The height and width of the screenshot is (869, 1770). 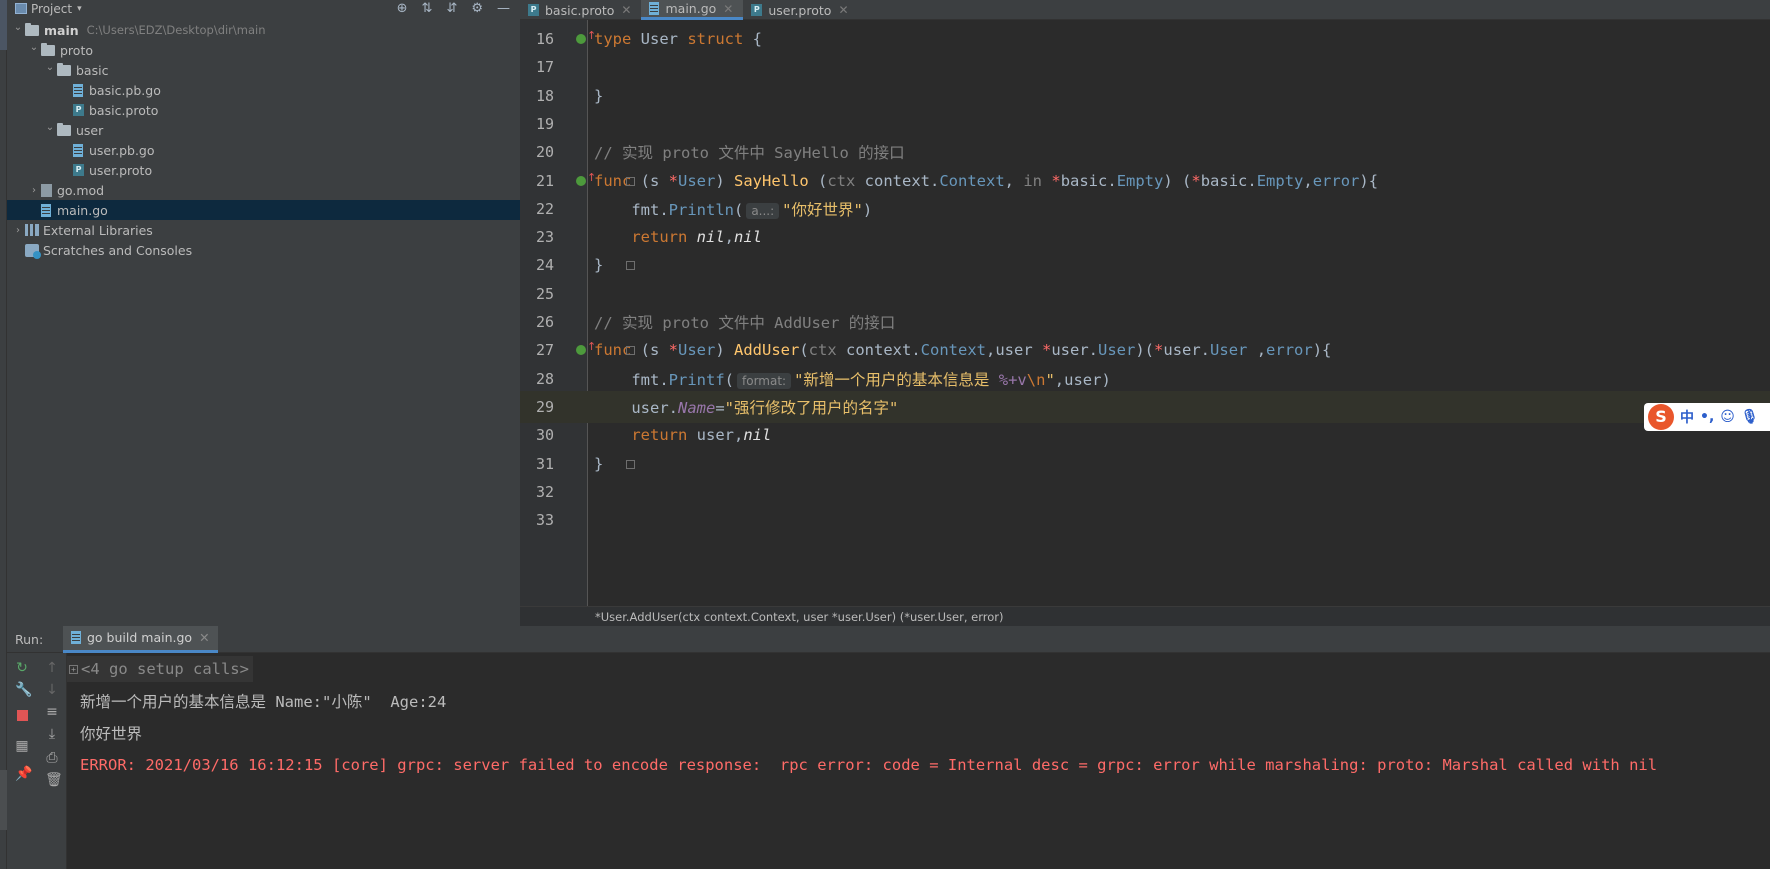 I want to click on code-line: 33, so click(x=1145, y=520).